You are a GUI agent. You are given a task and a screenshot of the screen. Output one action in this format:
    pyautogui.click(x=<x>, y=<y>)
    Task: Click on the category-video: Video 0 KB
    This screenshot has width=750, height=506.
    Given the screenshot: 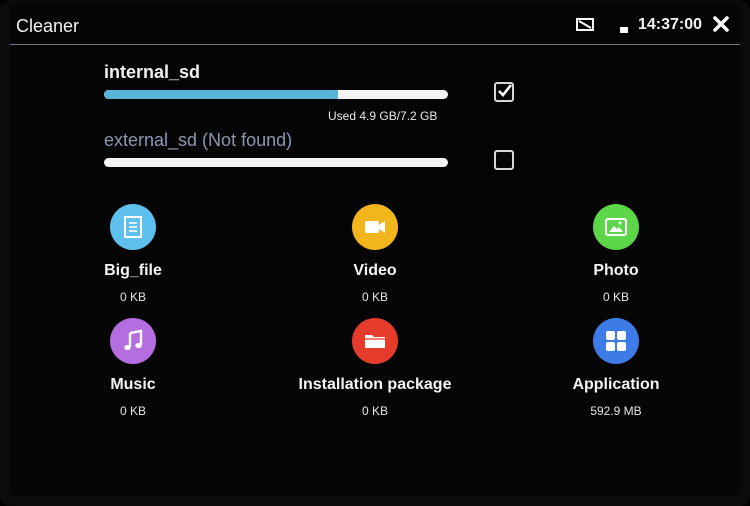 What is the action you would take?
    pyautogui.click(x=375, y=254)
    